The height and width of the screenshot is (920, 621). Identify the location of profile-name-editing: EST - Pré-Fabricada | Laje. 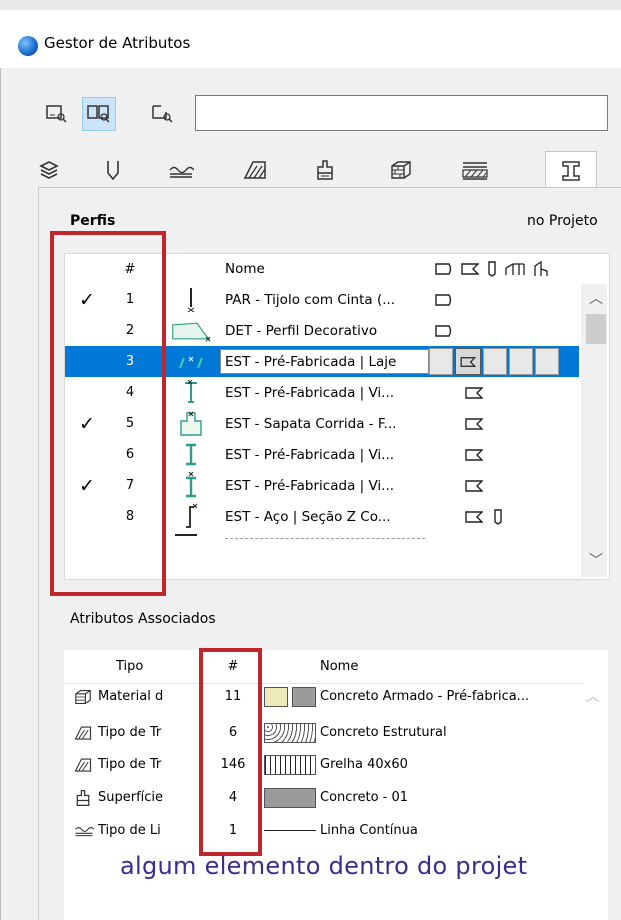
(324, 361).